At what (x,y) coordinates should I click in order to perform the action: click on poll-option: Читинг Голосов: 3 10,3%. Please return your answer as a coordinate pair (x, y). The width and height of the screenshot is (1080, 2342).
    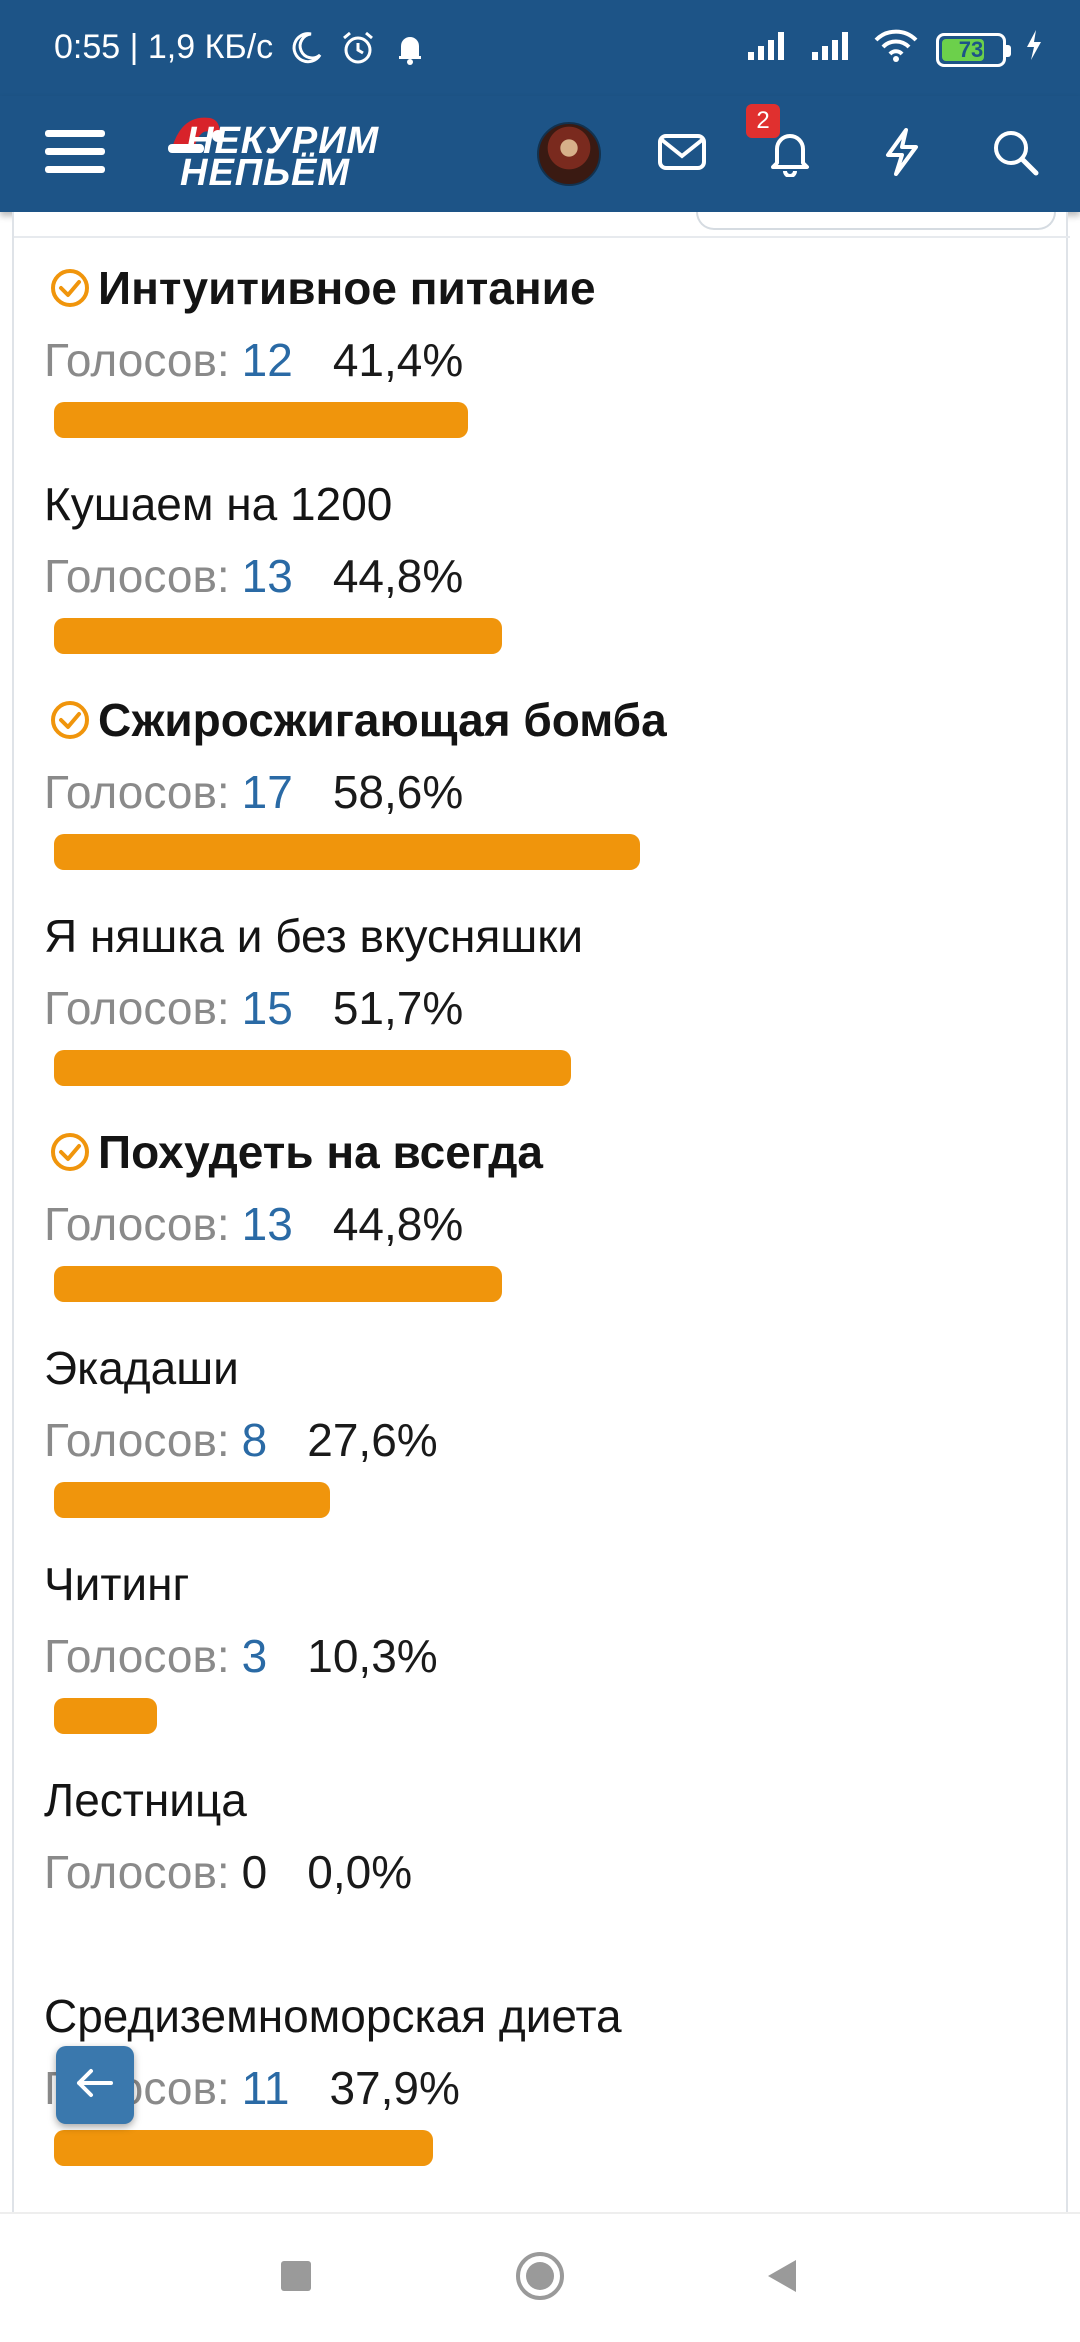
    Looking at the image, I should click on (544, 1662).